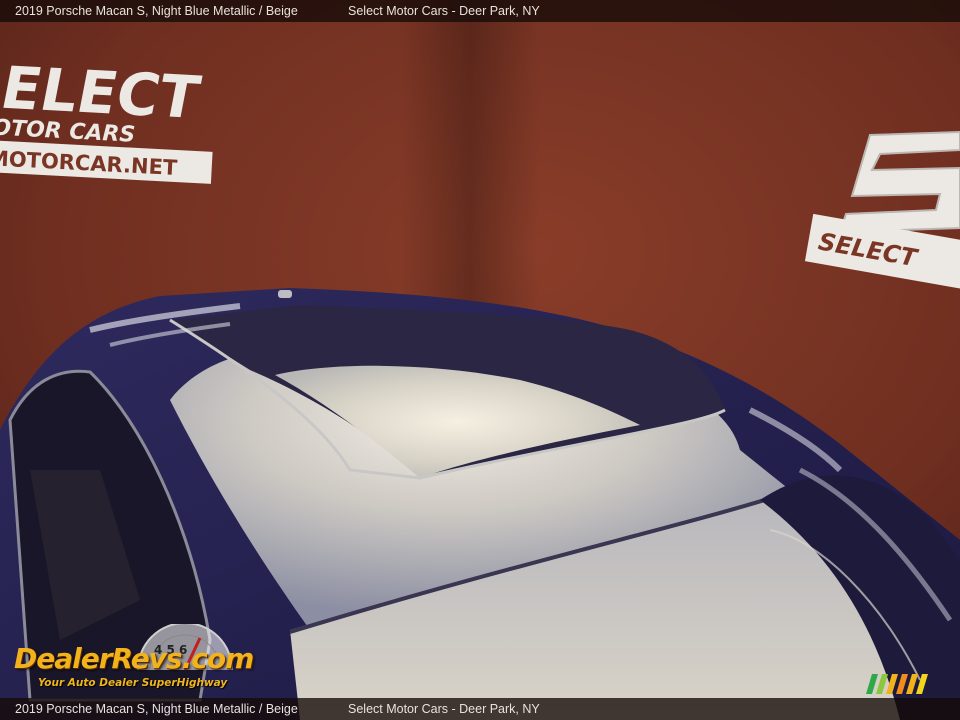  What do you see at coordinates (444, 709) in the screenshot?
I see `caption-dealer-bottom: Select Motor Cars - Deer Park, NY` at bounding box center [444, 709].